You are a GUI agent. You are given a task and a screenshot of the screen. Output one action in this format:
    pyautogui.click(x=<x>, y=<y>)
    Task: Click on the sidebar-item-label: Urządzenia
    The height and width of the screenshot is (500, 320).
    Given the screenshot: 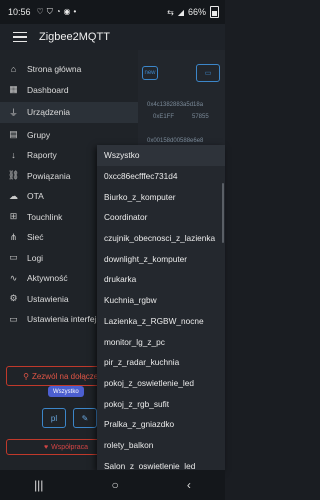 What is the action you would take?
    pyautogui.click(x=48, y=112)
    